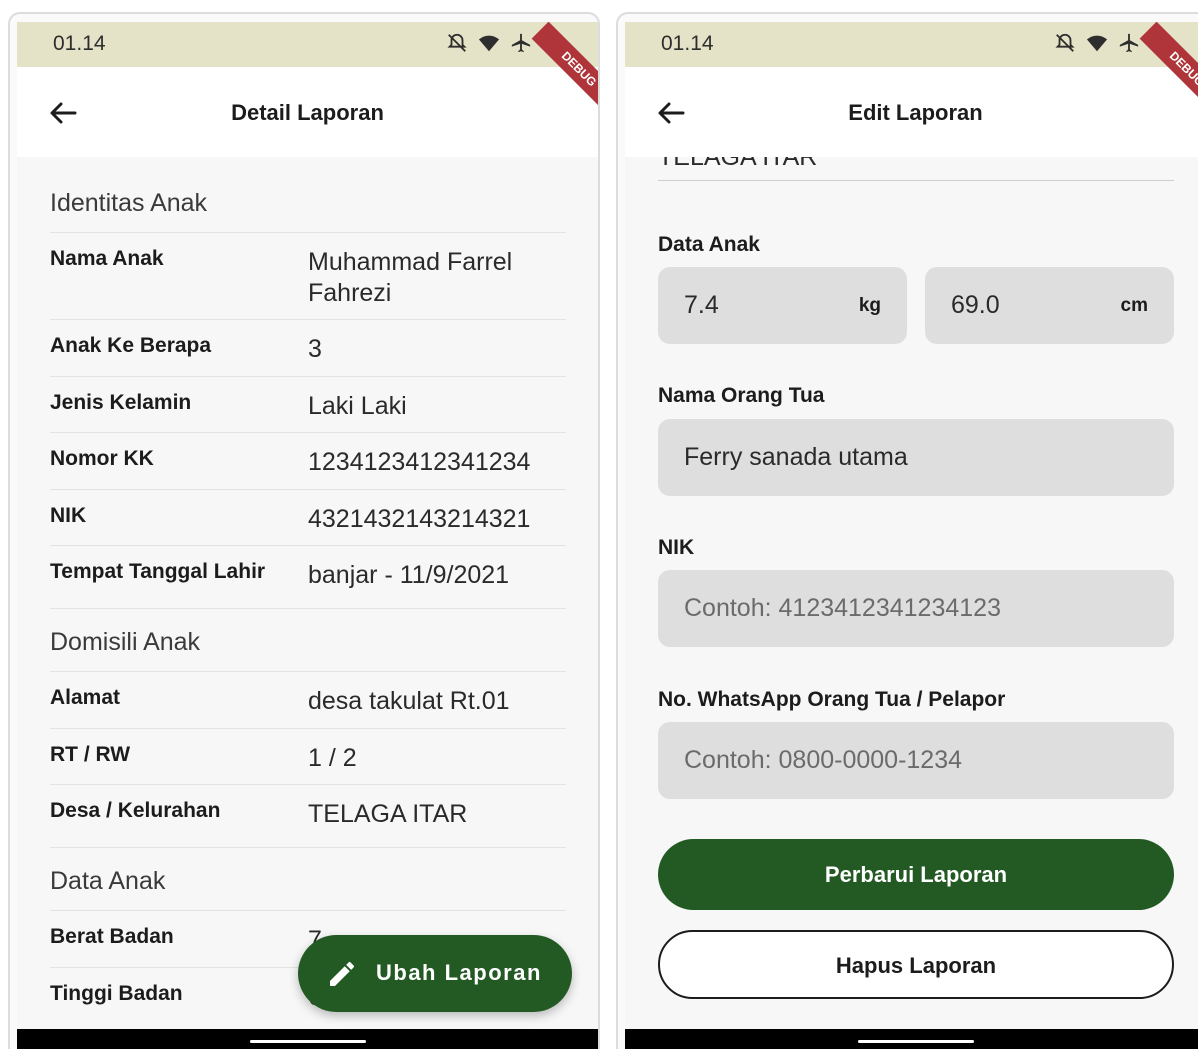 Image resolution: width=1198 pixels, height=1049 pixels. Describe the element at coordinates (676, 547) in the screenshot. I see `nik-label: NIK` at that location.